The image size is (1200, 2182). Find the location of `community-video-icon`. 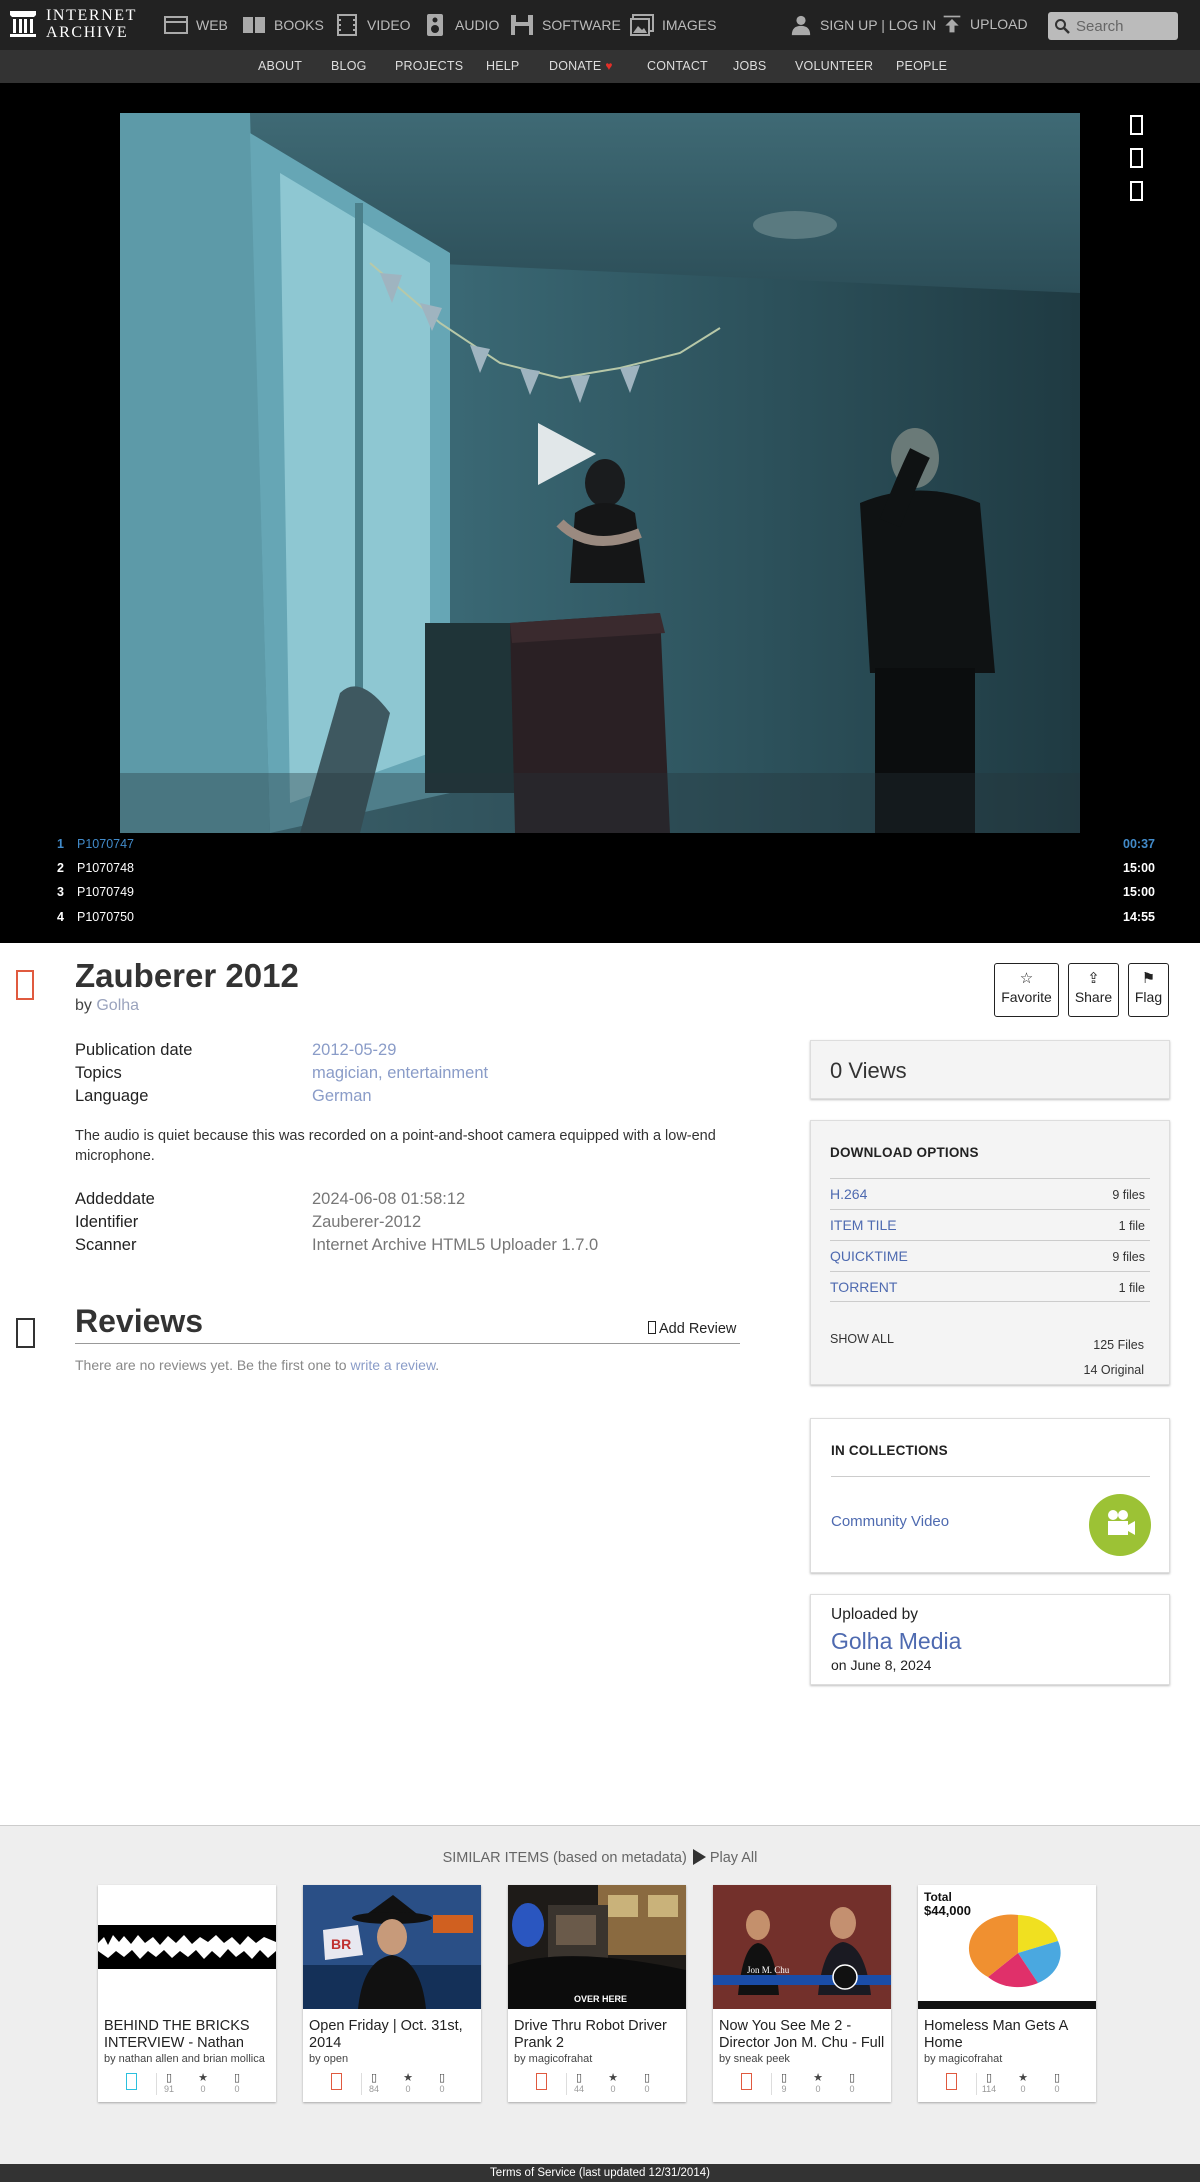

community-video-icon is located at coordinates (1120, 1525).